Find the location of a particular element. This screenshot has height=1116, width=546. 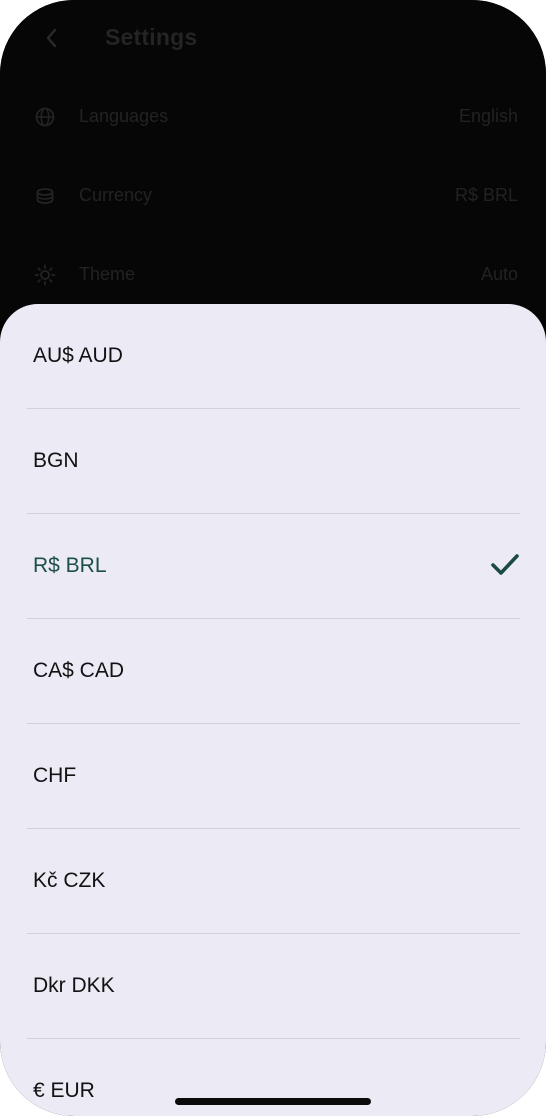

globe-icon is located at coordinates (45, 117).